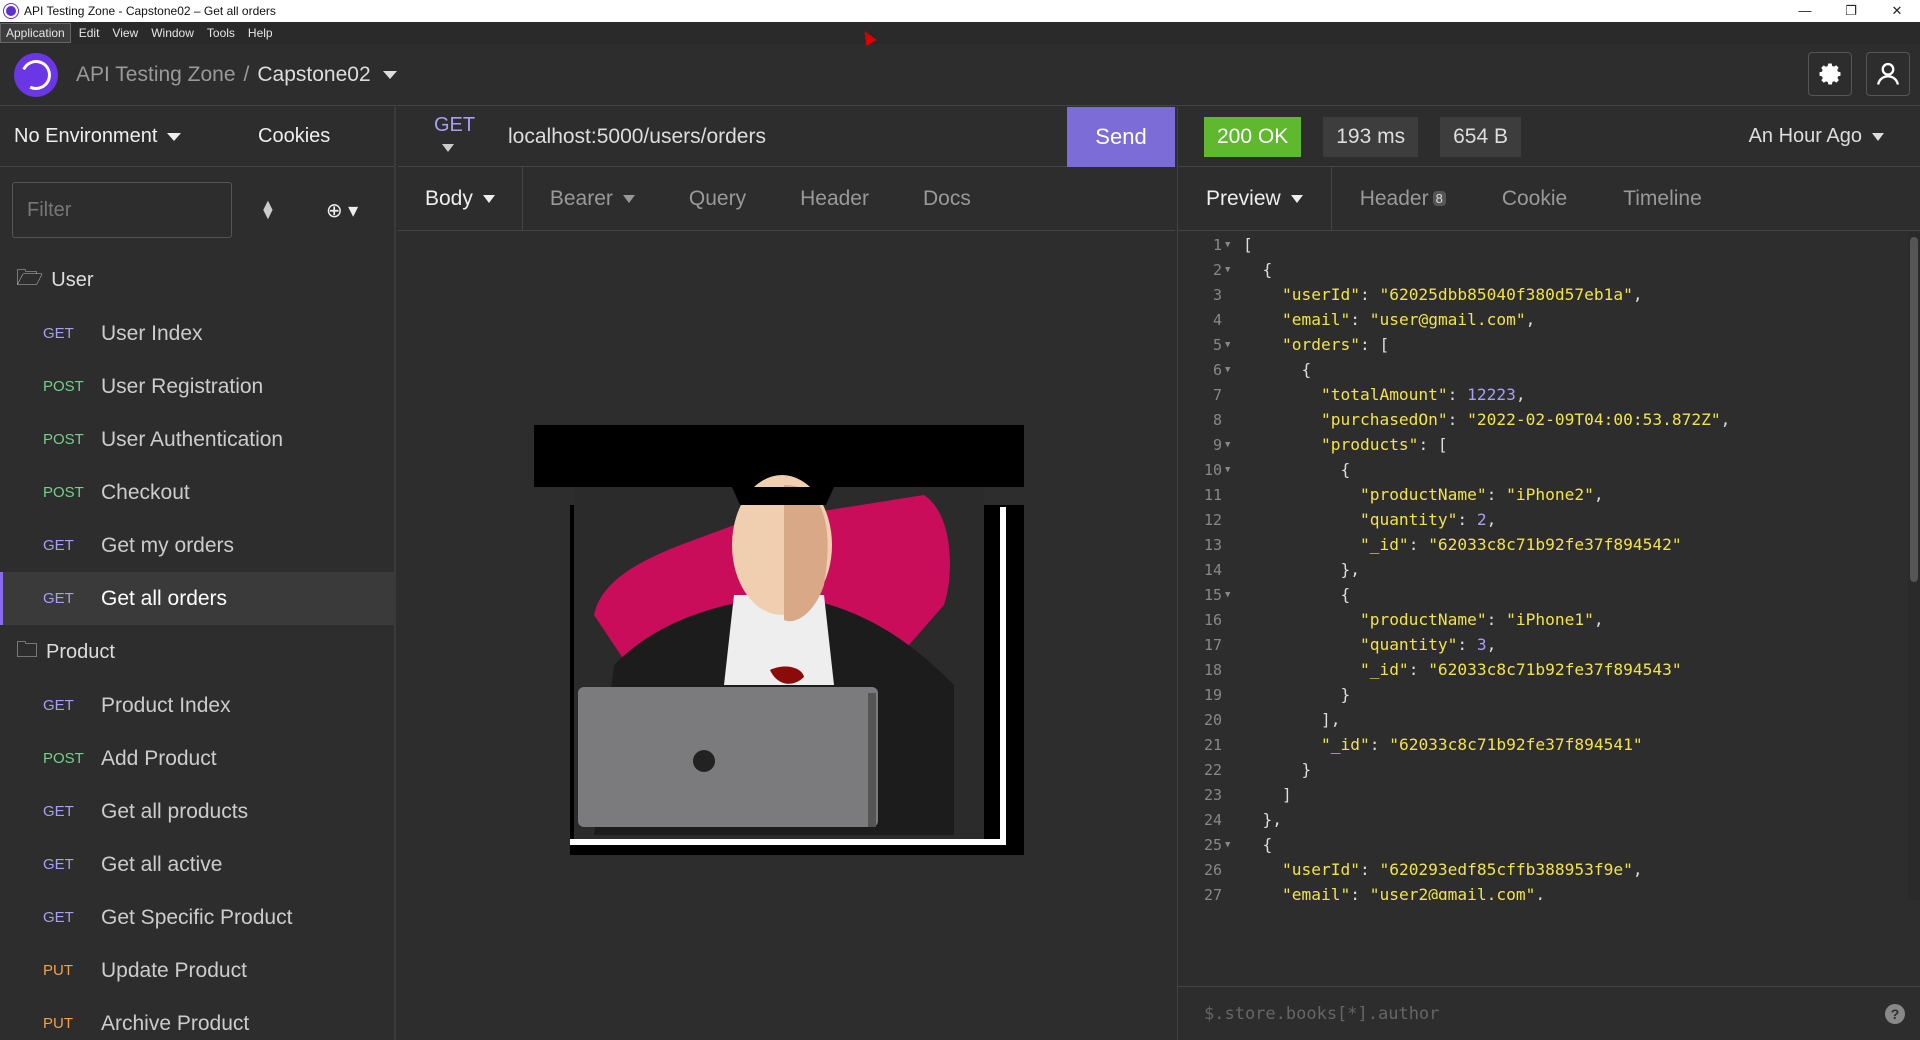 This screenshot has width=1920, height=1040. I want to click on line-number: 25, so click(1212, 844).